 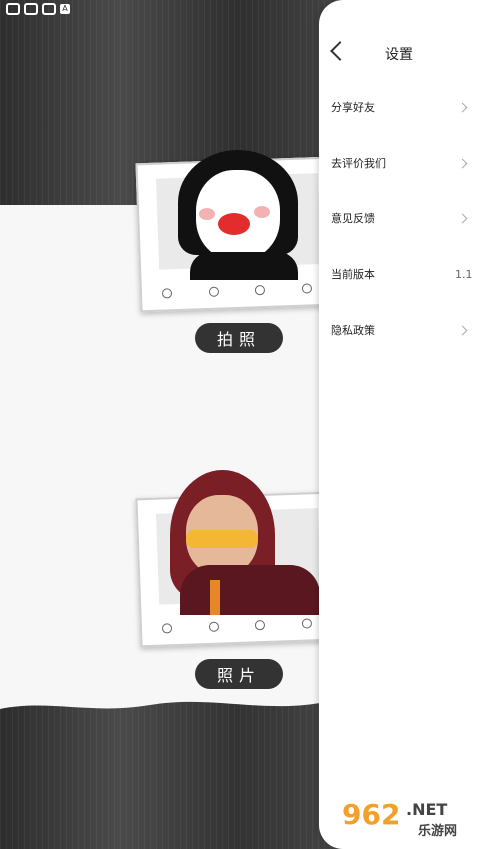 I want to click on status-badge: A, so click(x=65, y=9).